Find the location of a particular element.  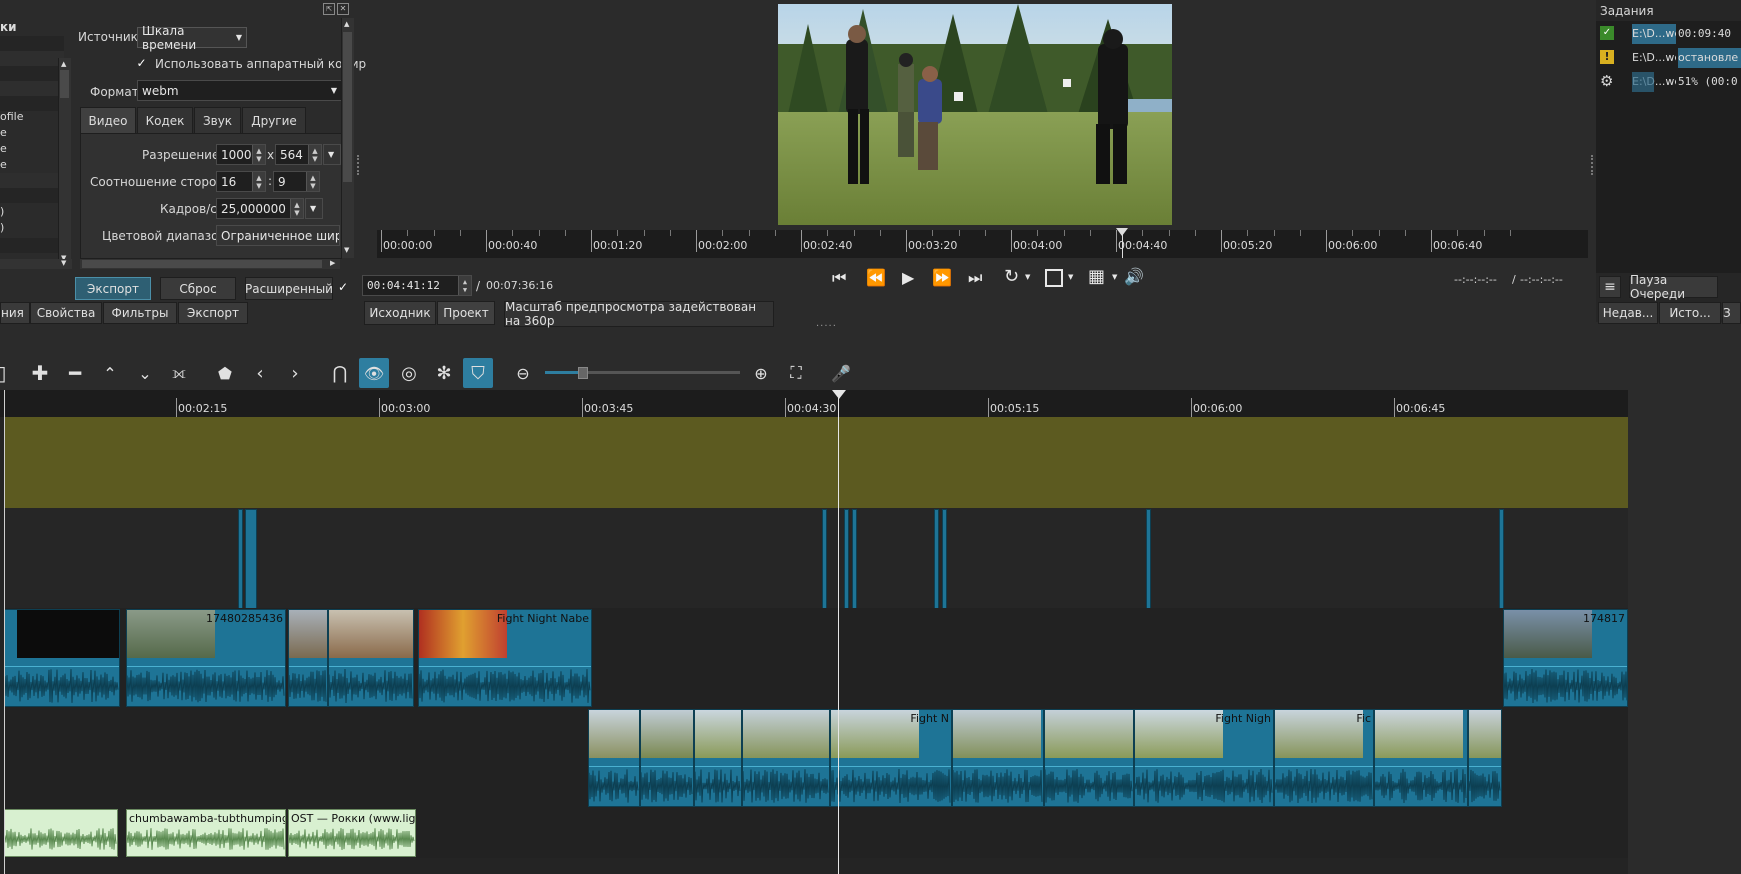

tab-export: Экспорт is located at coordinates (213, 313).